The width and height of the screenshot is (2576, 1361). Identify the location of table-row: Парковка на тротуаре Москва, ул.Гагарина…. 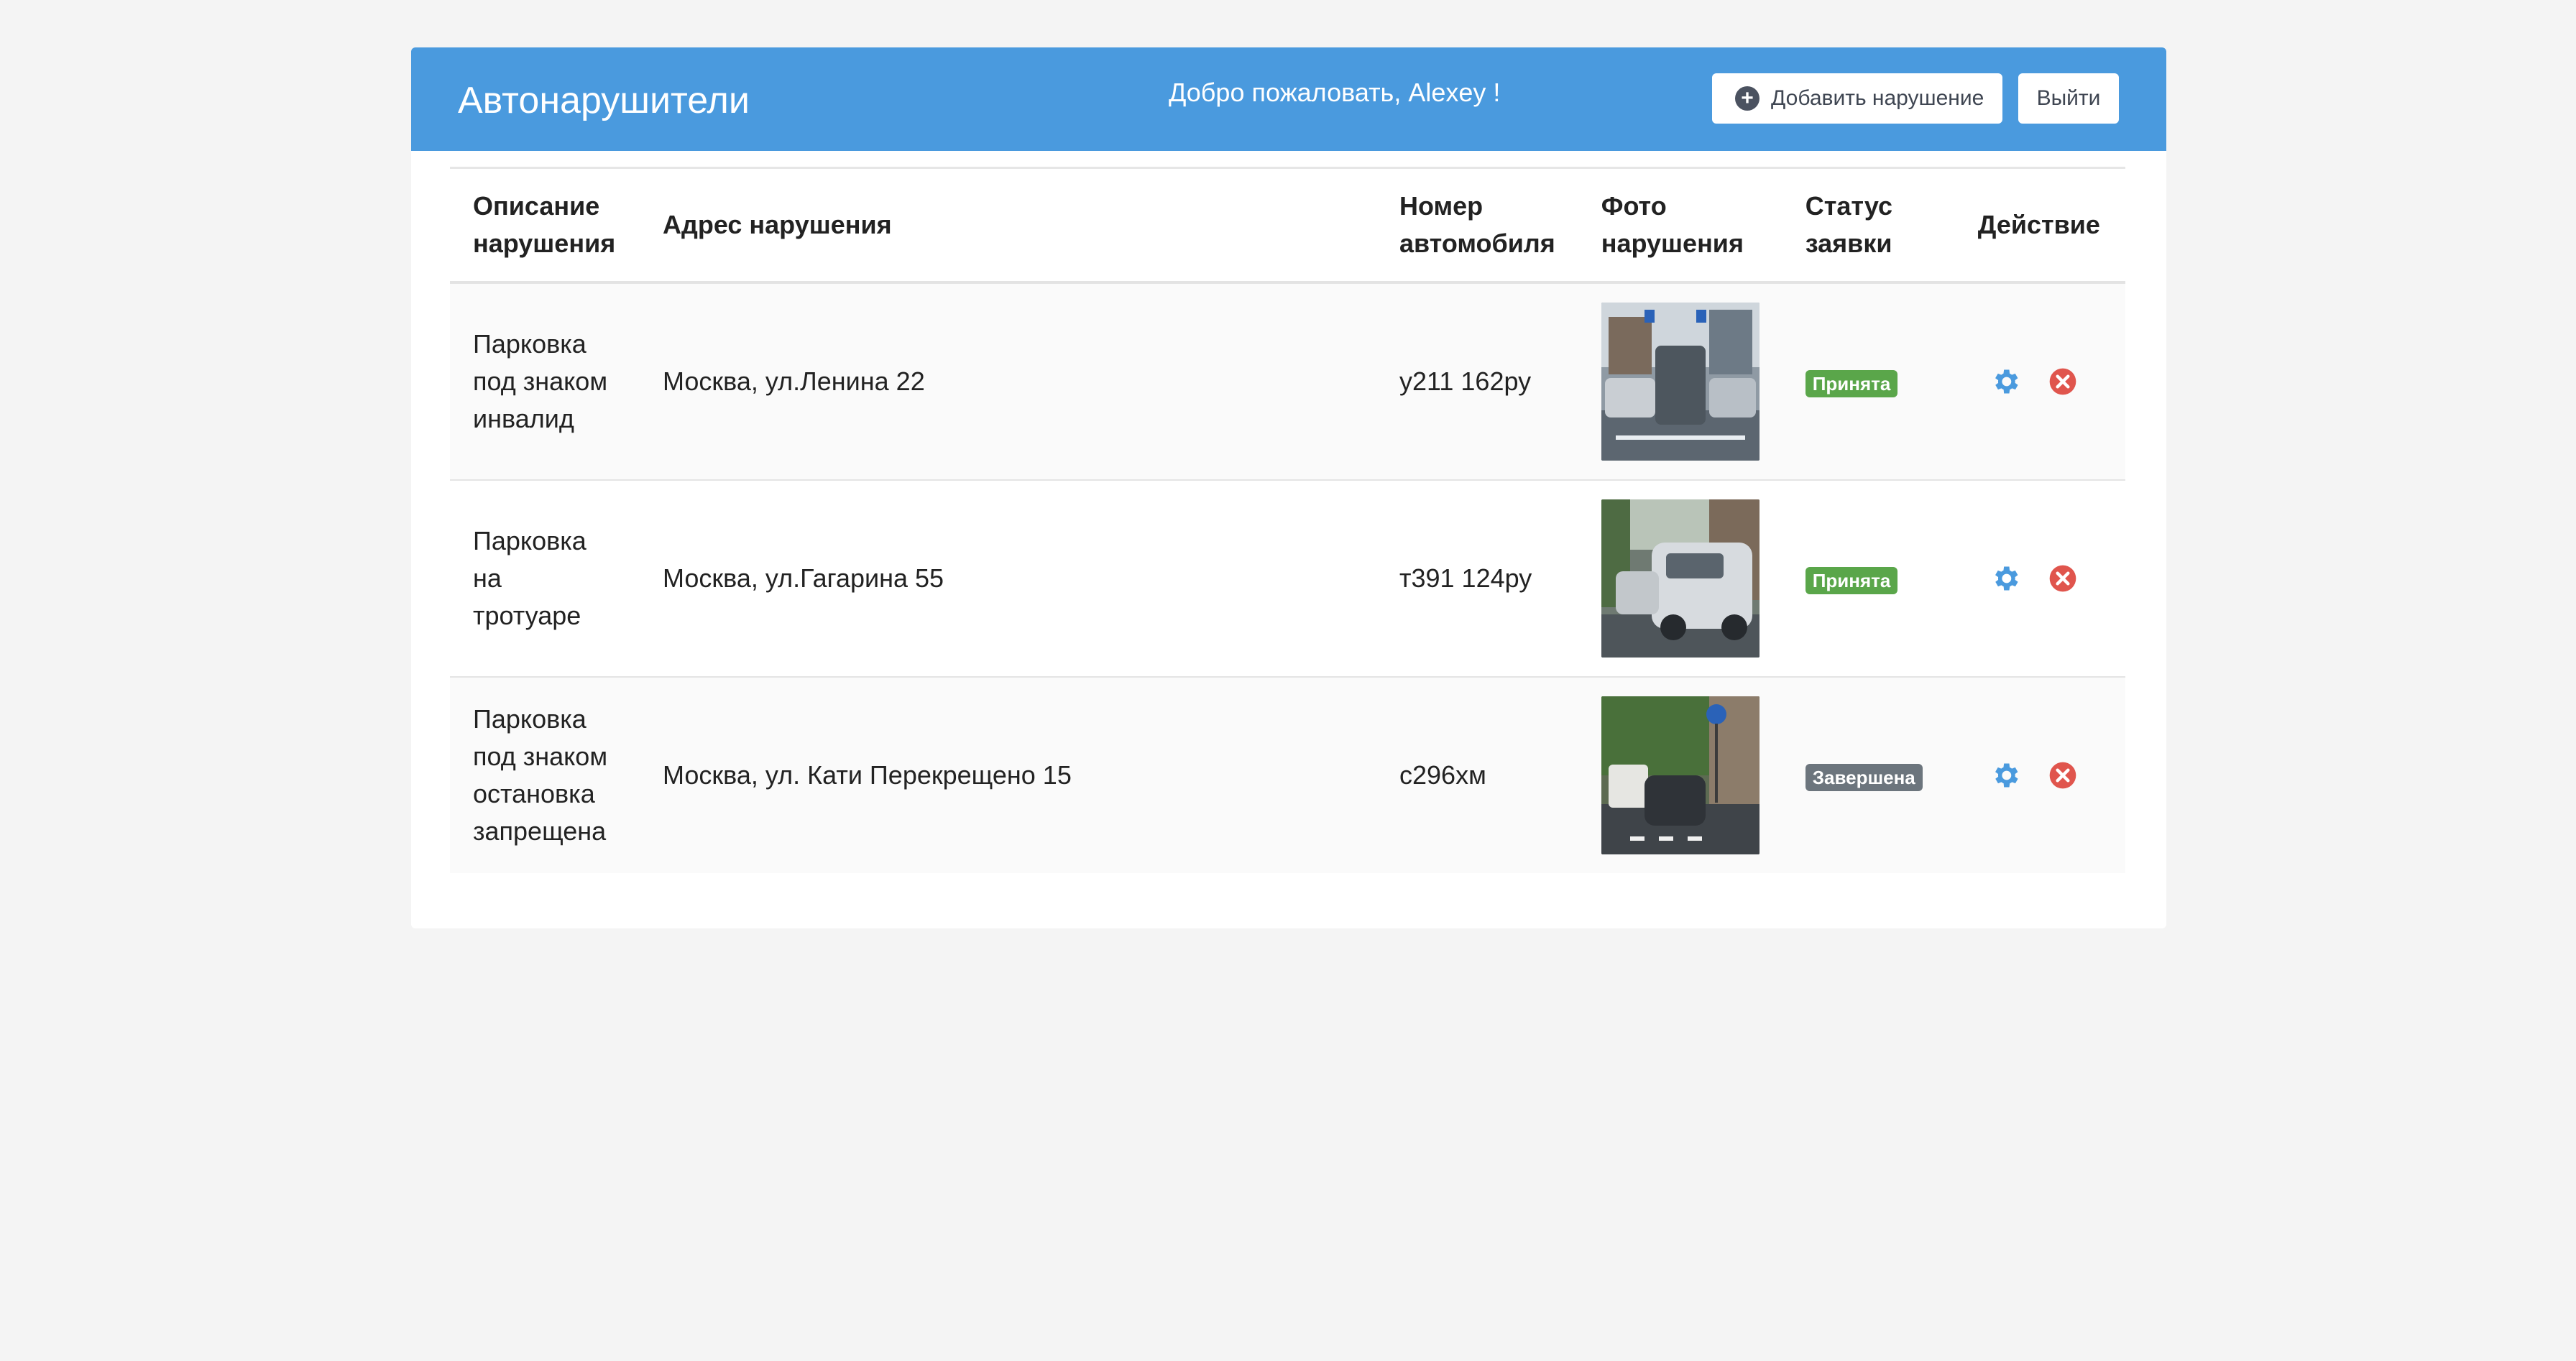
(1287, 579).